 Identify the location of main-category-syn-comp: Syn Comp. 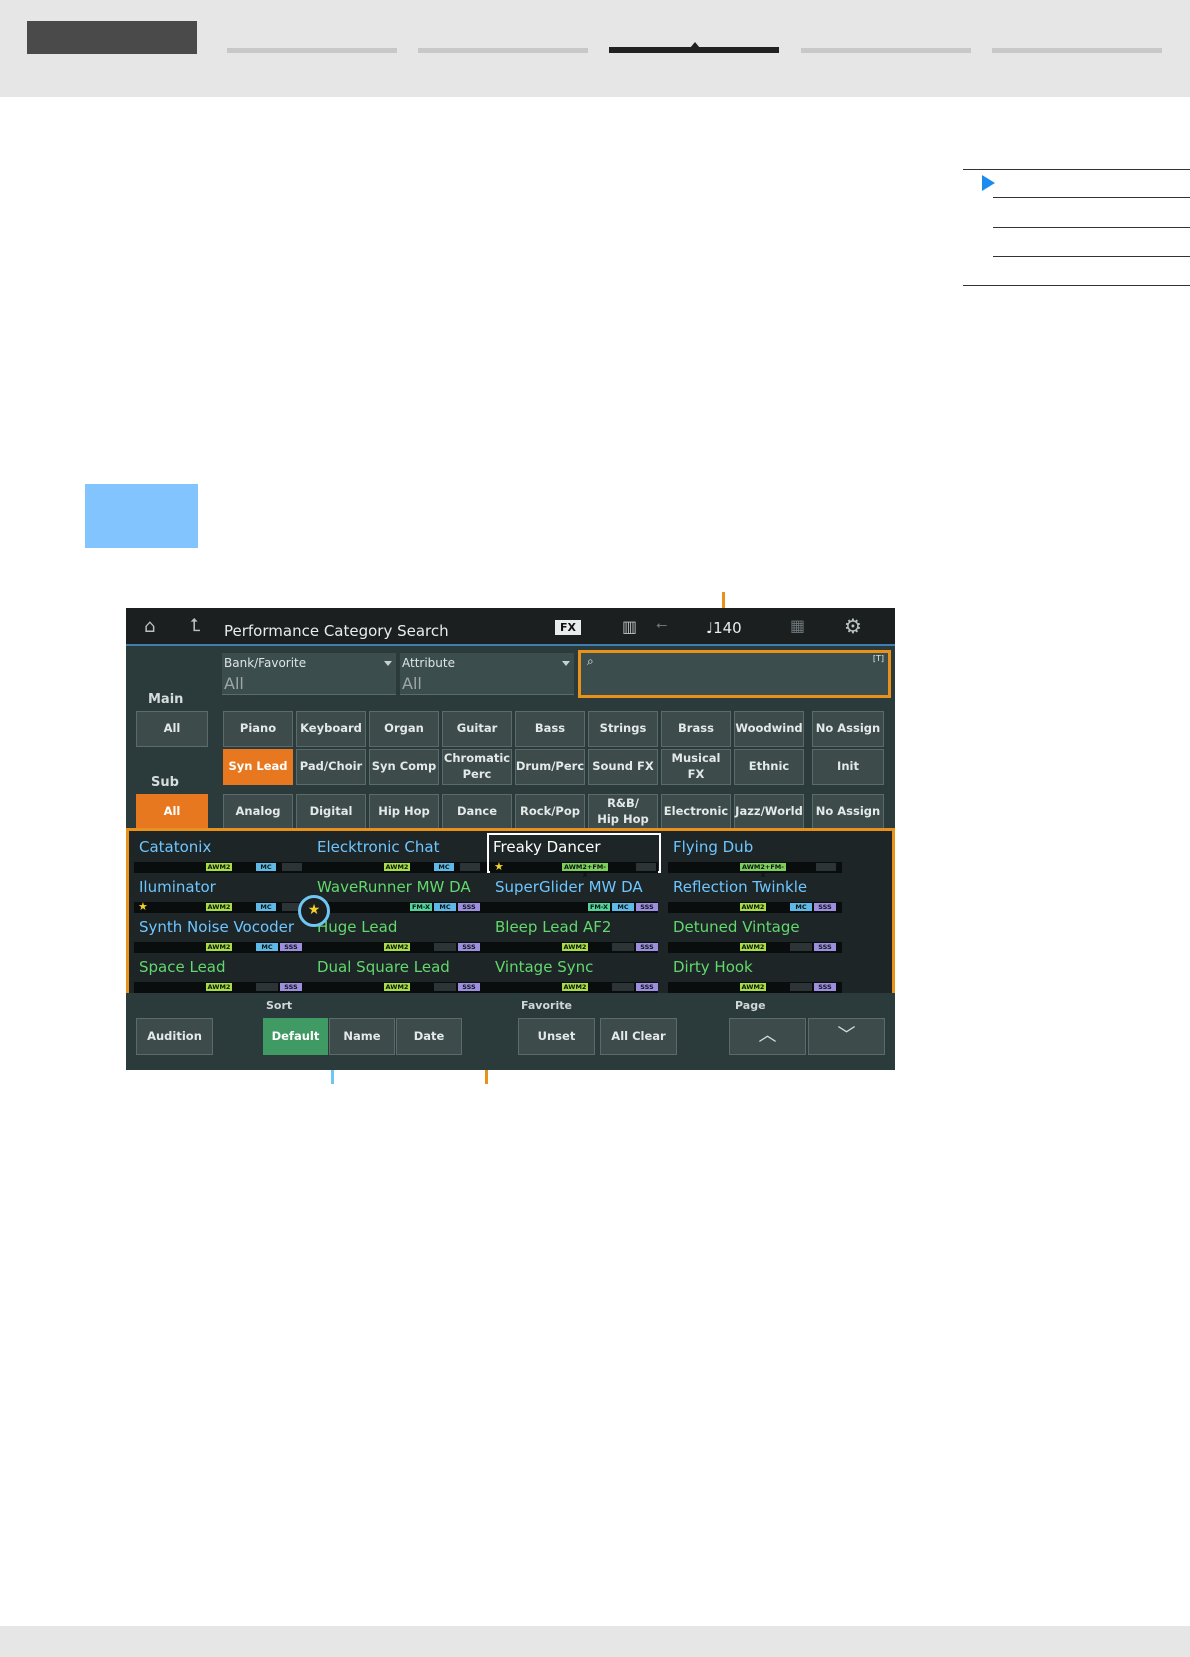
(404, 767).